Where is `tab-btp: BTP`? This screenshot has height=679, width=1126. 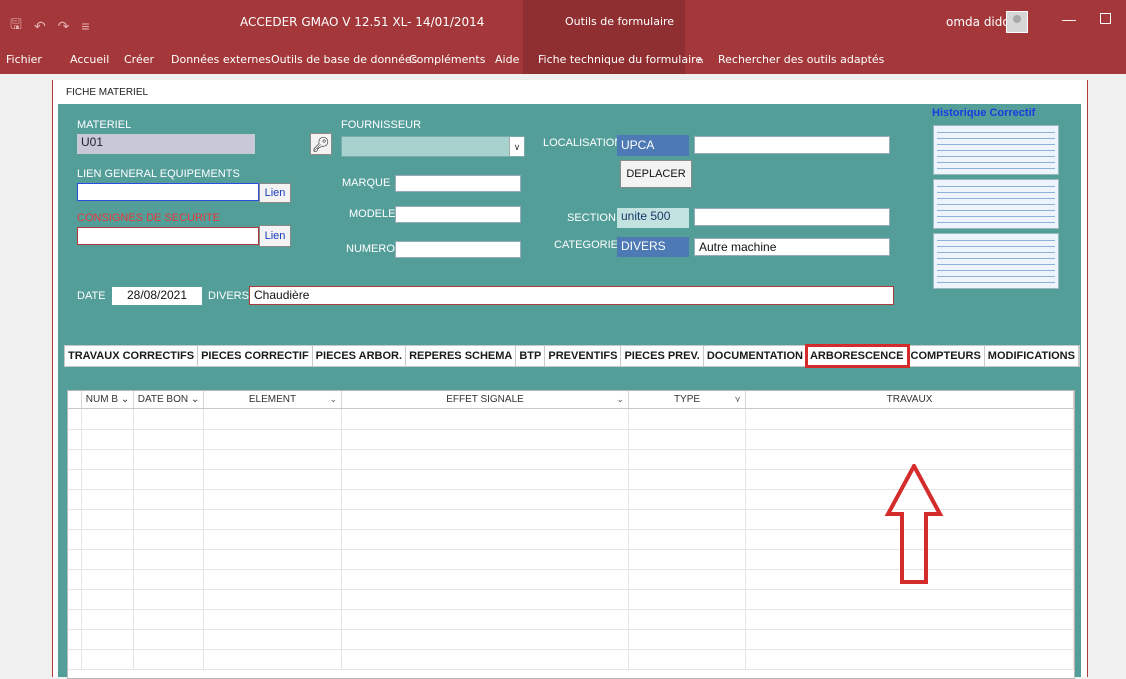 tab-btp: BTP is located at coordinates (531, 356).